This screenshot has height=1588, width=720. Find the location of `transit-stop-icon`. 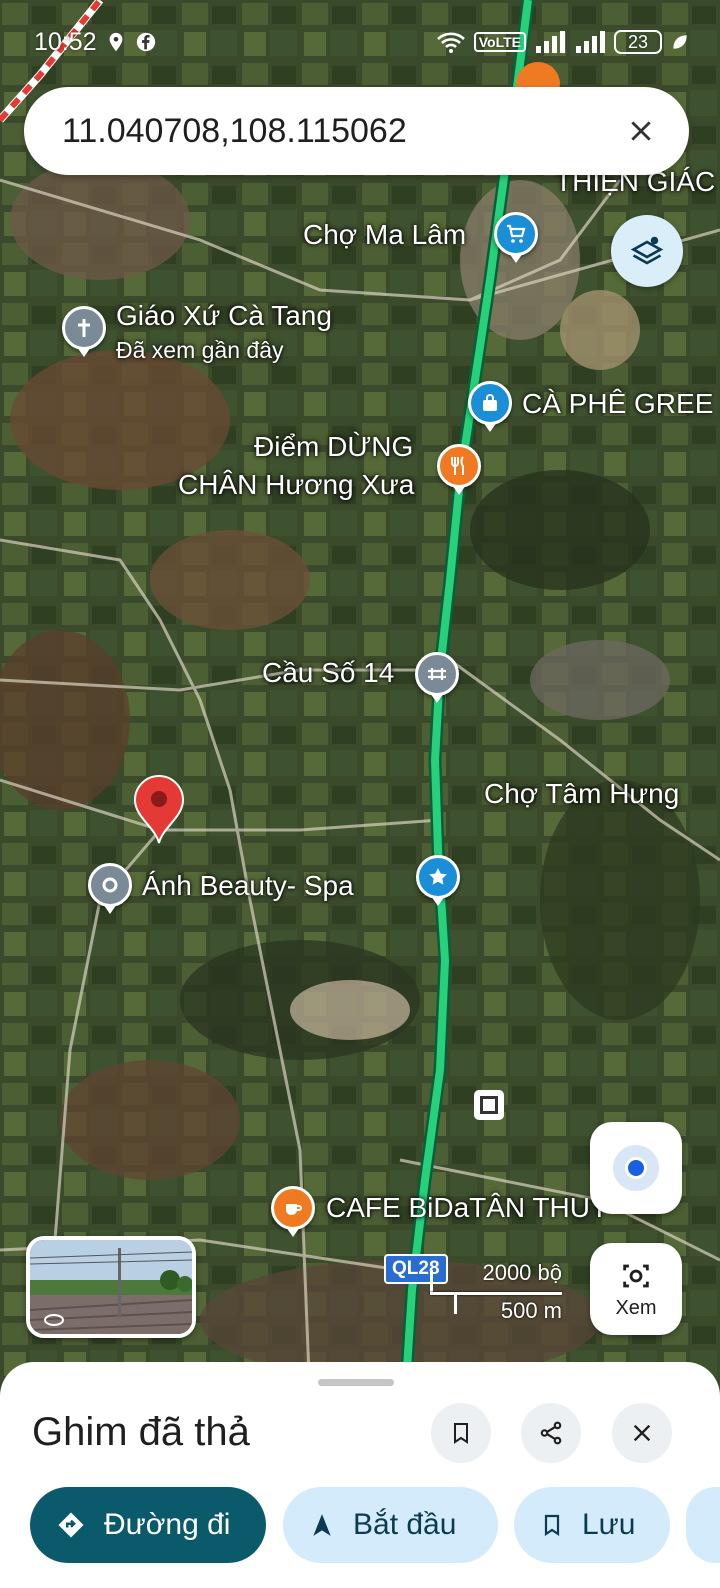

transit-stop-icon is located at coordinates (489, 1105).